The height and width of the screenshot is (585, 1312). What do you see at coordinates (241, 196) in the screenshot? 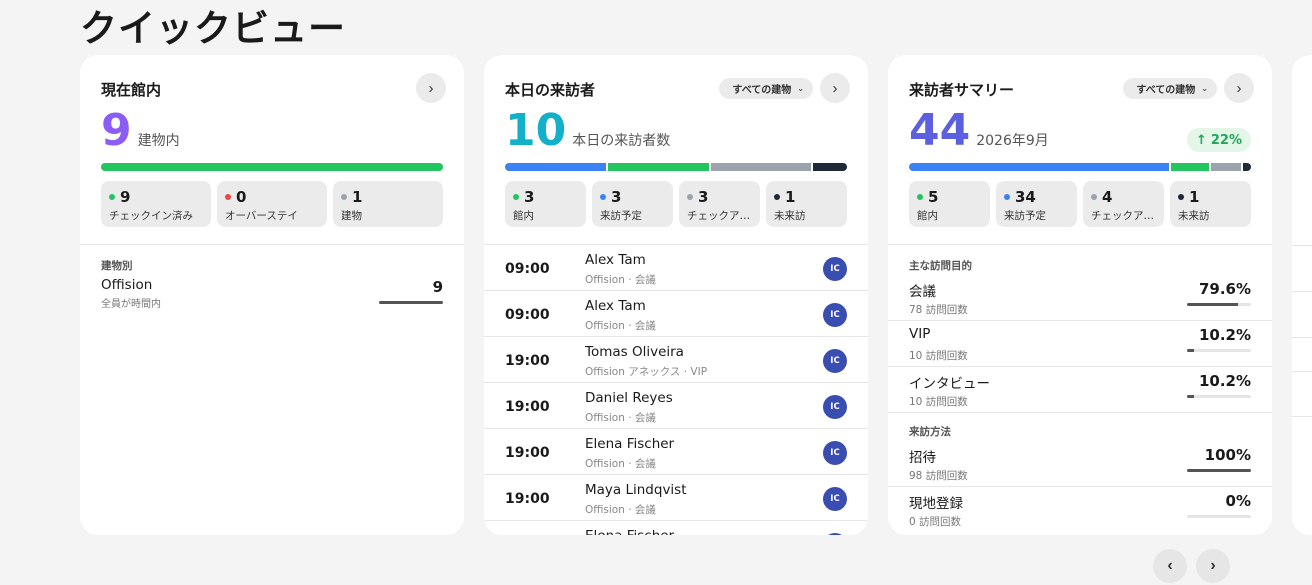
I see `stat-value: 0` at bounding box center [241, 196].